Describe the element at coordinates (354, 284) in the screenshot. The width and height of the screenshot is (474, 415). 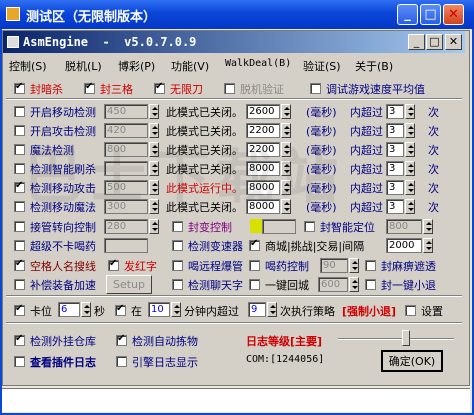
I see `return-city-spinner` at that location.